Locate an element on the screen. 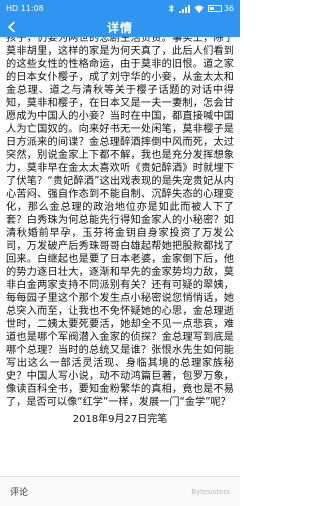 This screenshot has height=506, width=320. battery-icon is located at coordinates (214, 8).